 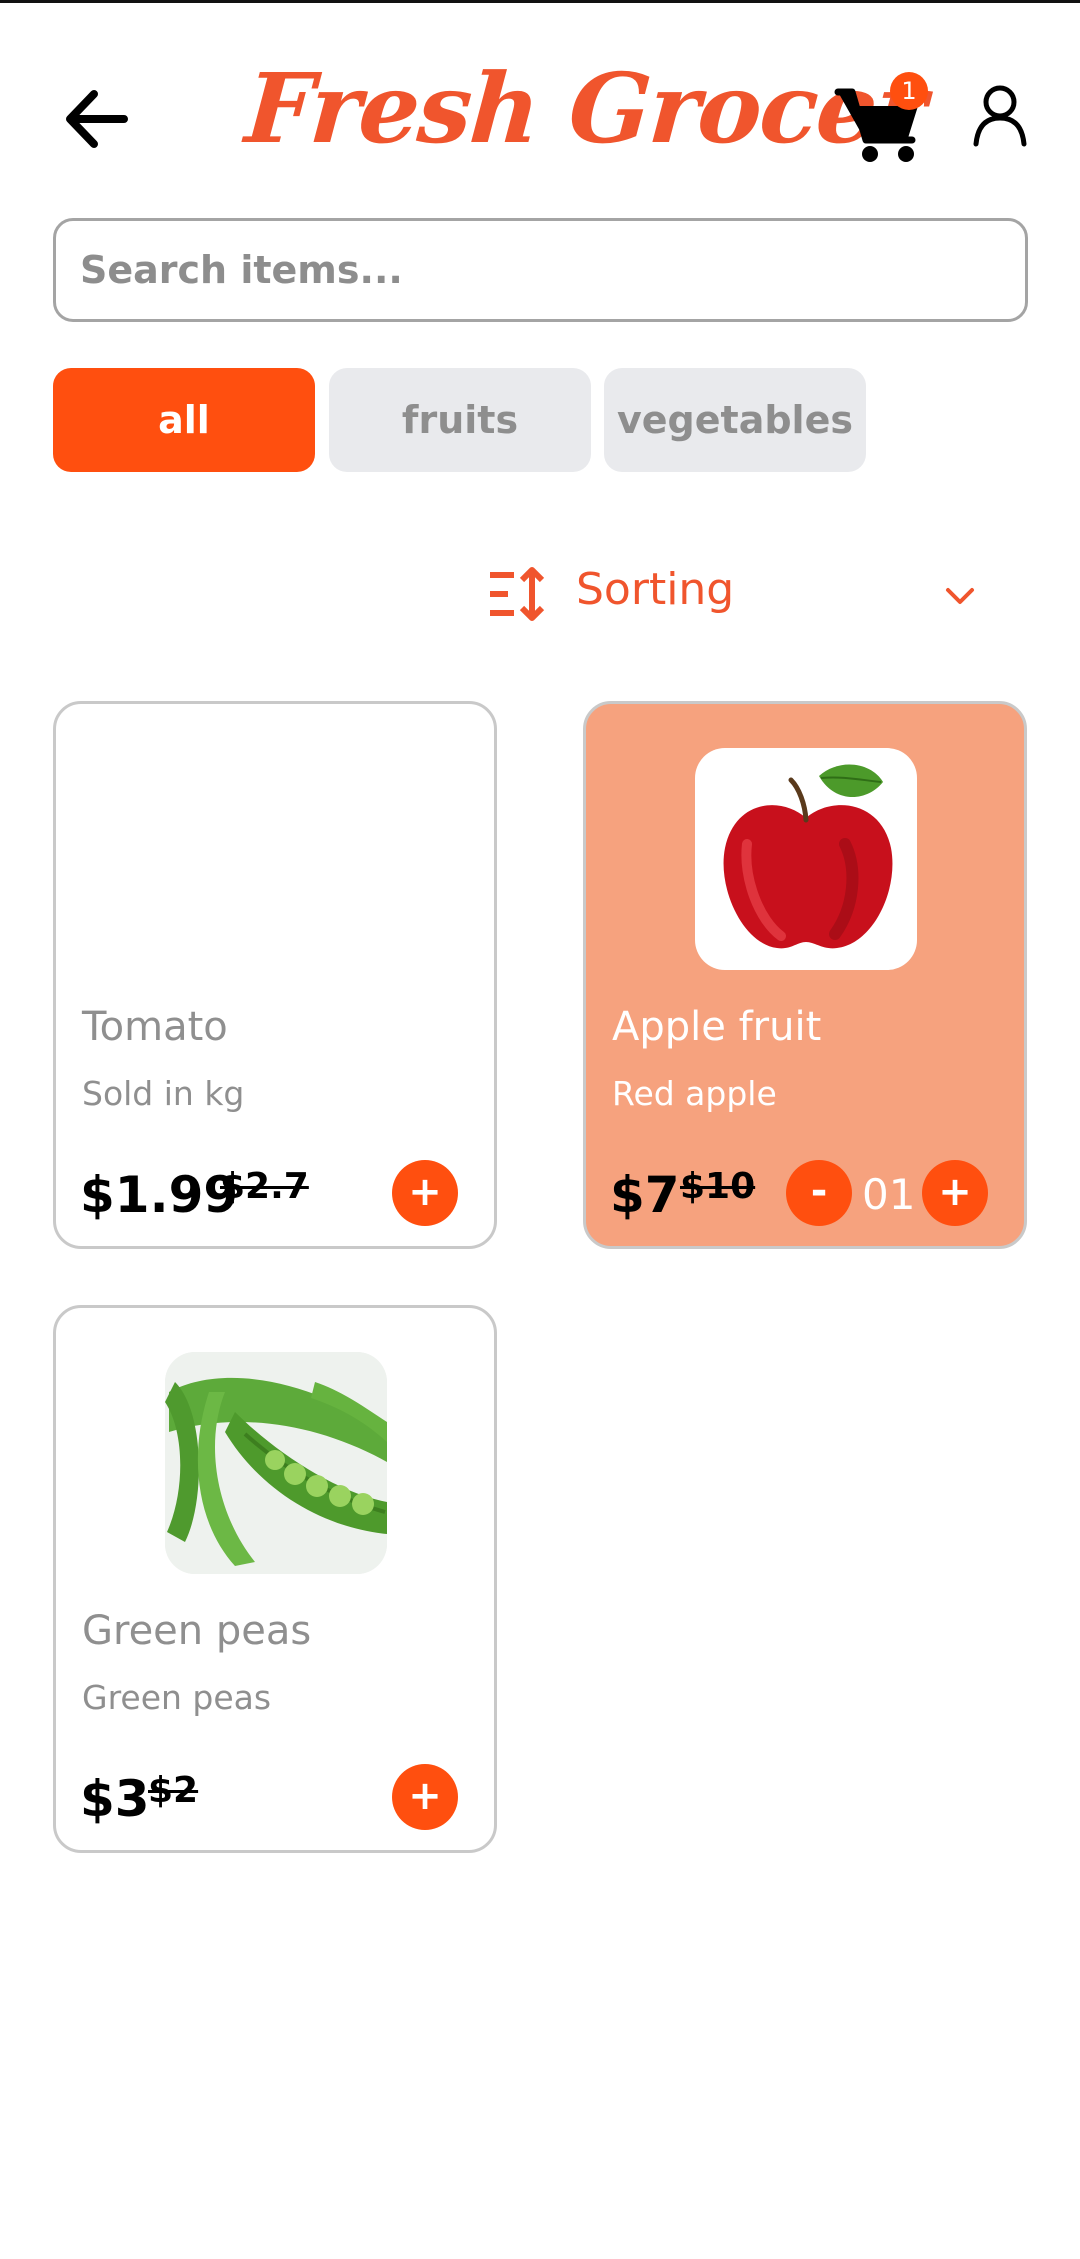 I want to click on back-button, so click(x=98, y=118).